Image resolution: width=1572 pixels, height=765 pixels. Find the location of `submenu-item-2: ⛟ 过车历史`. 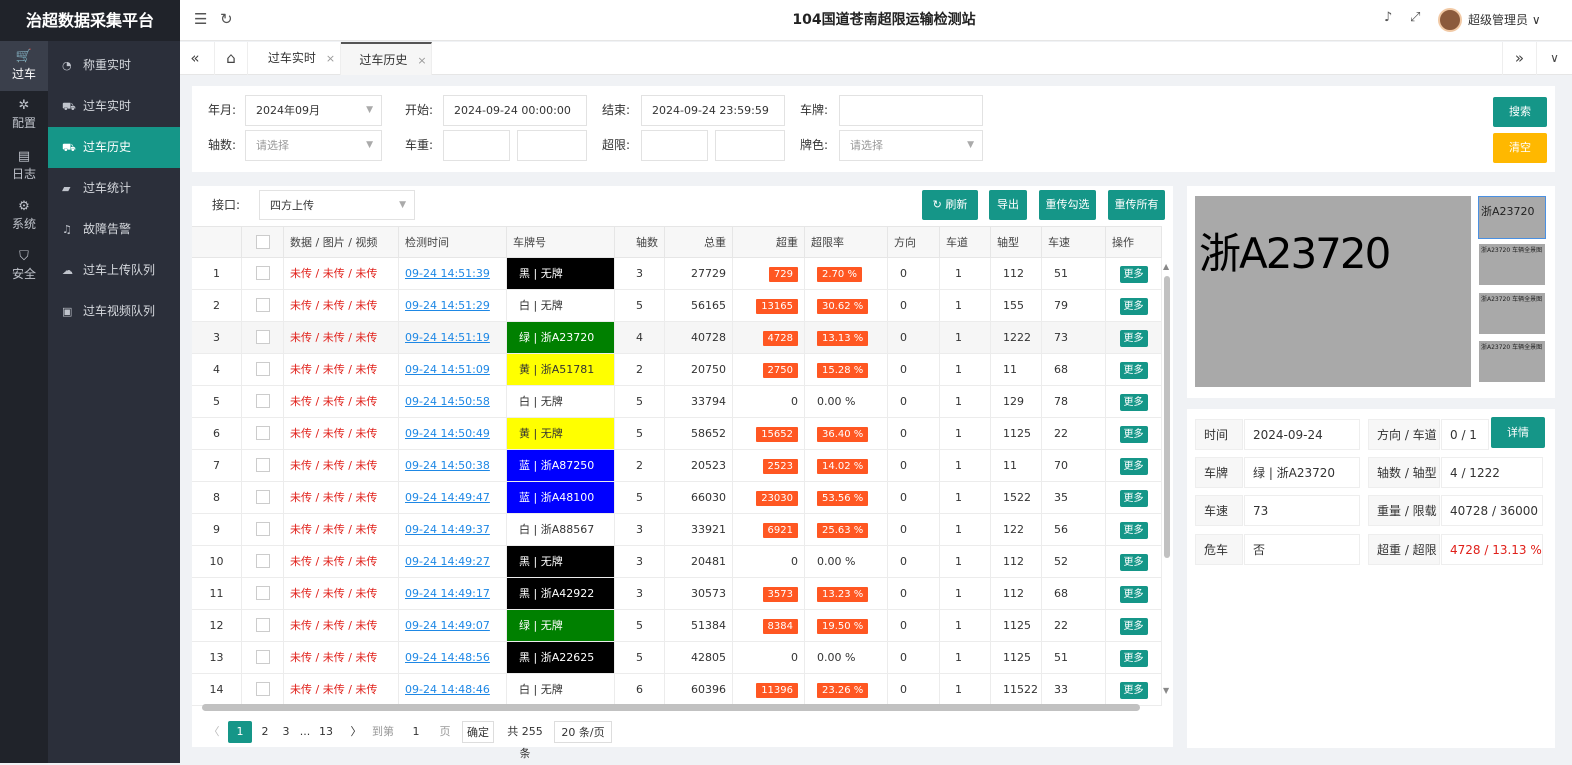

submenu-item-2: ⛟ 过车历史 is located at coordinates (114, 147).